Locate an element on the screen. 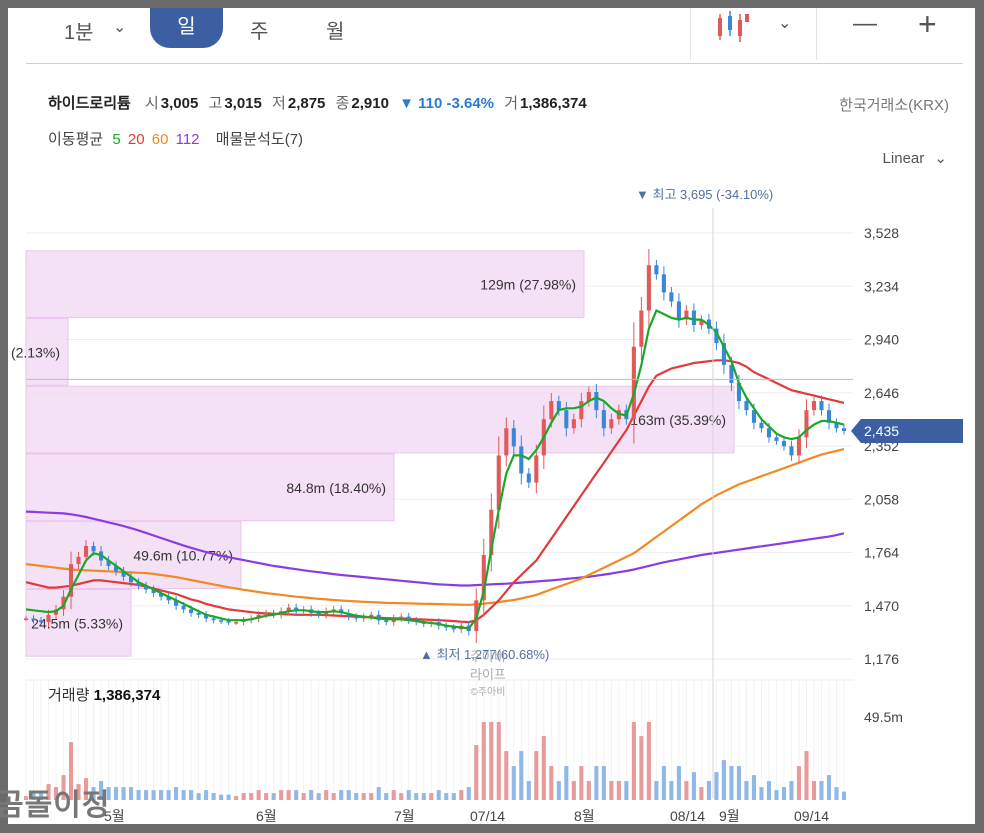 This screenshot has height=833, width=984. price-tick-label: 2,940 is located at coordinates (881, 340).